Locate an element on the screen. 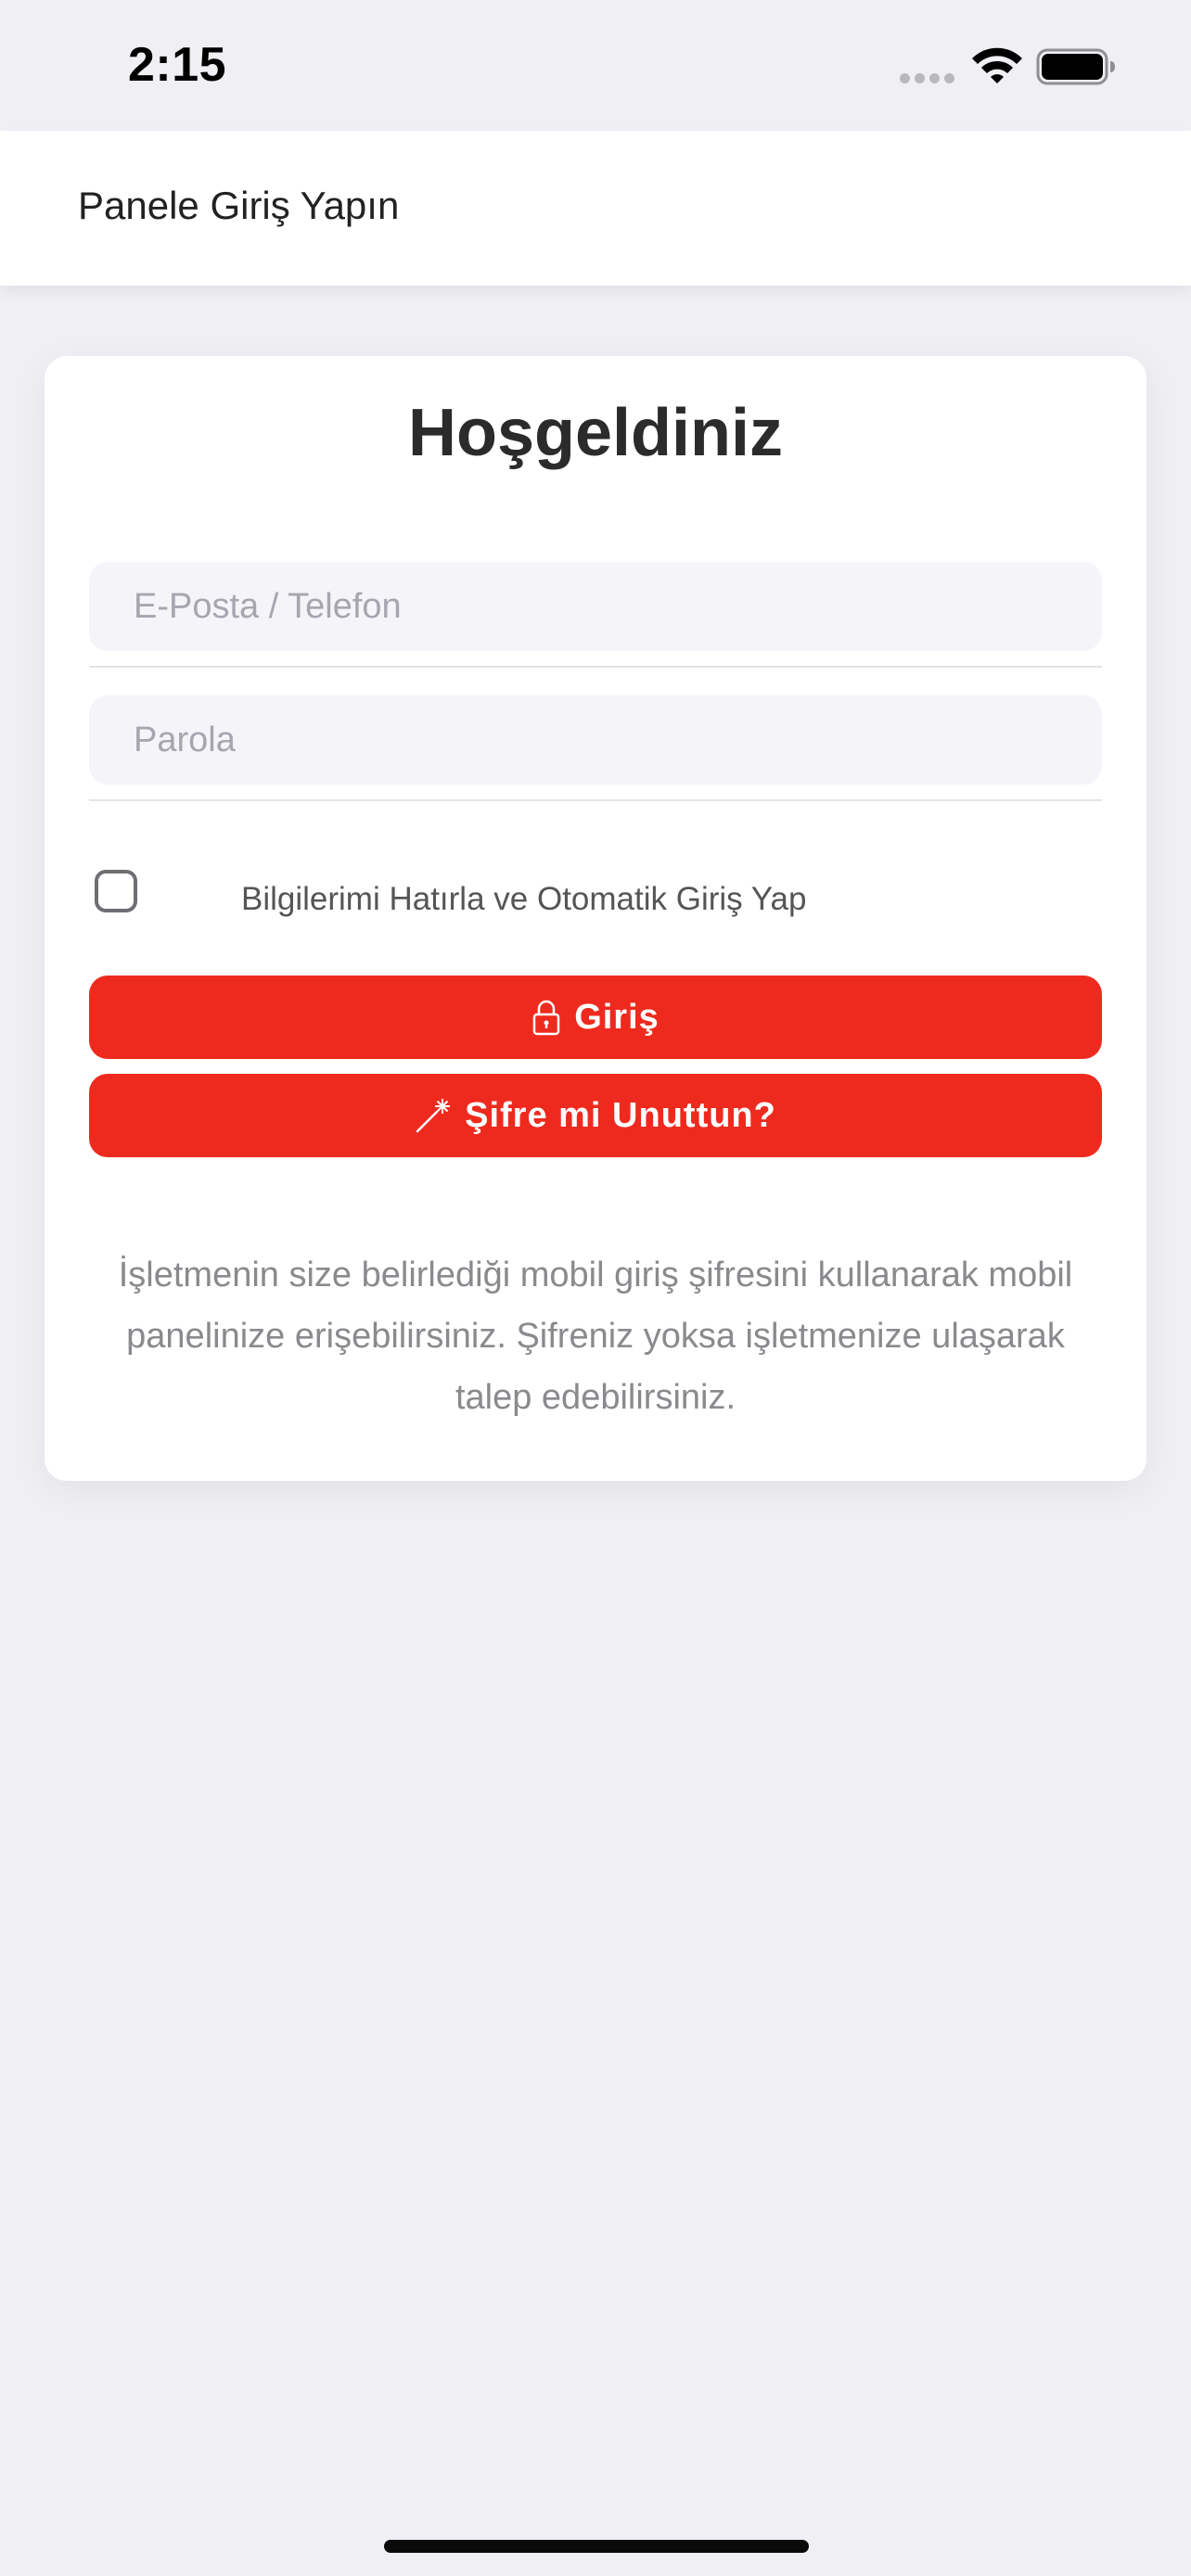 The width and height of the screenshot is (1191, 2576). lock-icon is located at coordinates (546, 1018).